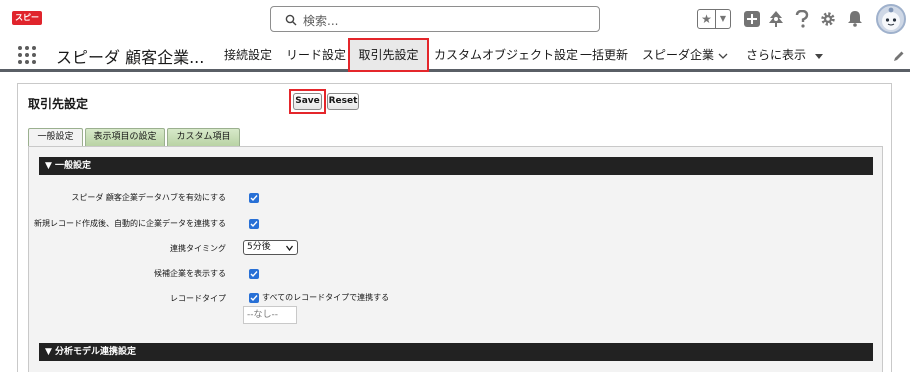  I want to click on tab-account-settings: 取引先設定, so click(388, 55).